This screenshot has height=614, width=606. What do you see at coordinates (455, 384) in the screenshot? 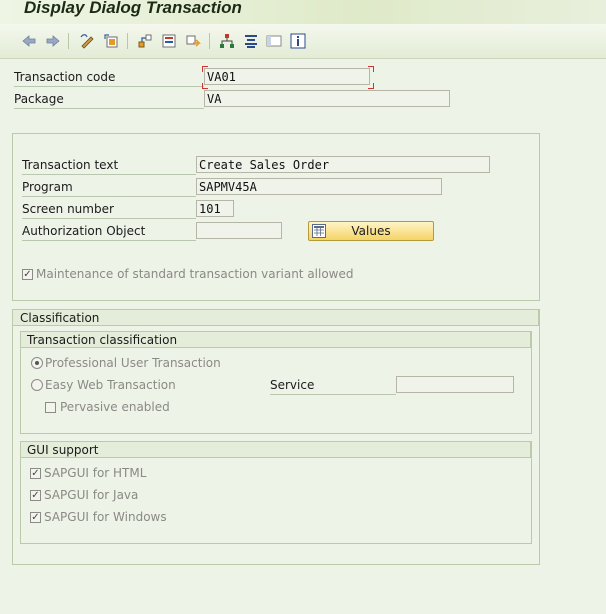
I see `service-field` at bounding box center [455, 384].